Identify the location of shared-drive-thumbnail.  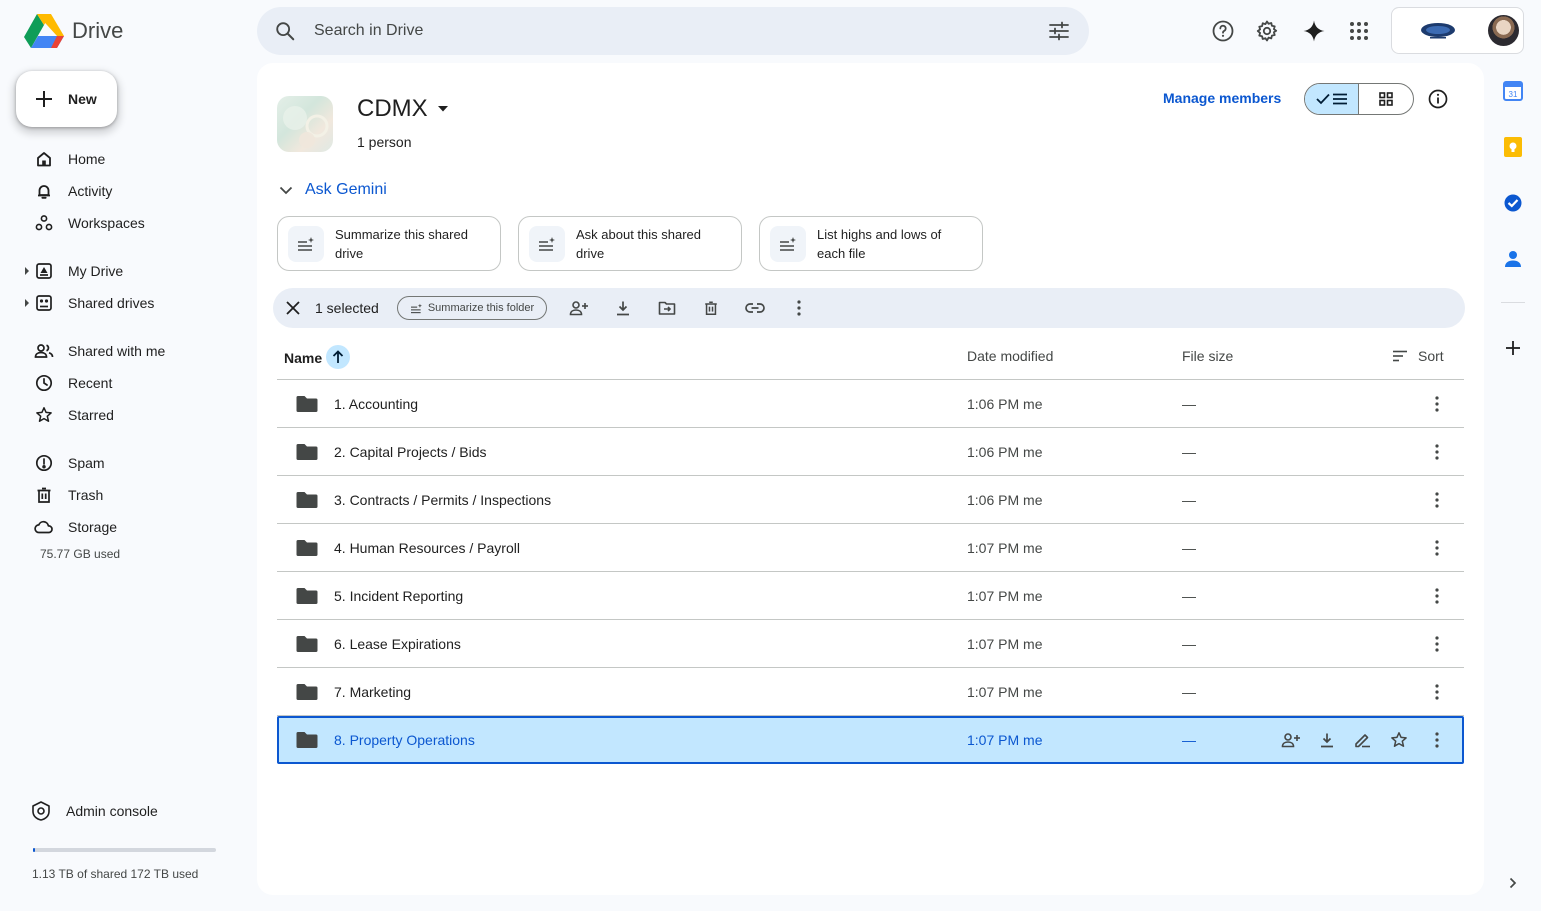
(305, 124).